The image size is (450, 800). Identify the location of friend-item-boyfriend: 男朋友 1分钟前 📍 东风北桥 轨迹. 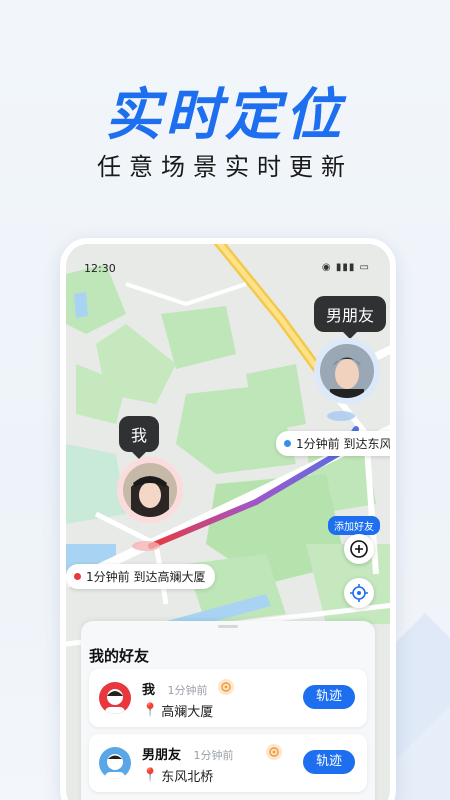
(228, 763).